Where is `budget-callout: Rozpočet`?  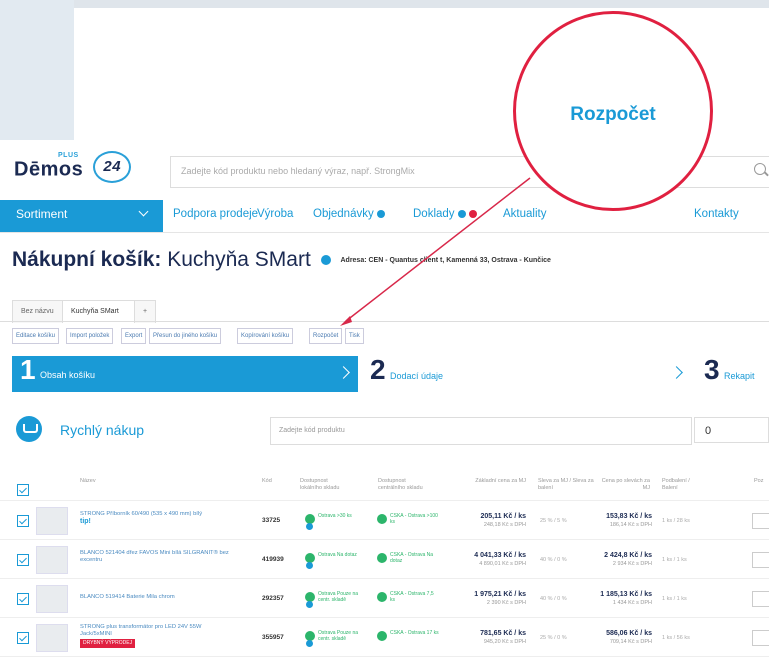
budget-callout: Rozpočet is located at coordinates (613, 111).